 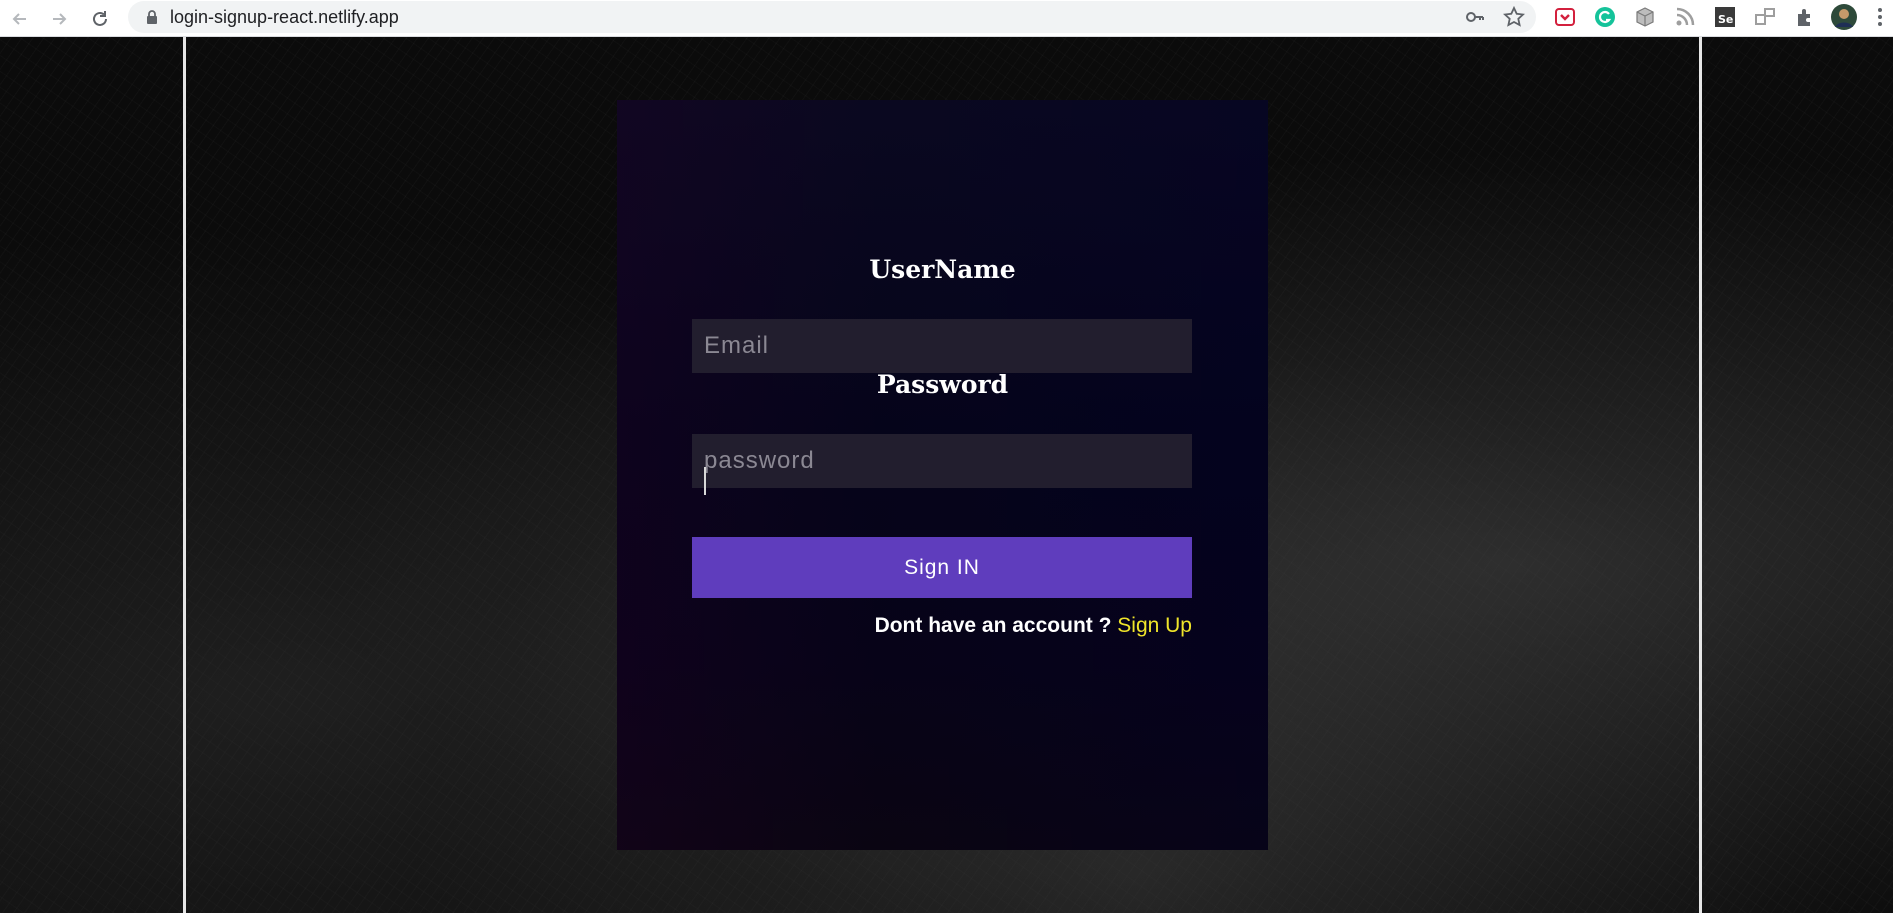 I want to click on kebab-menu-icon, so click(x=1879, y=17).